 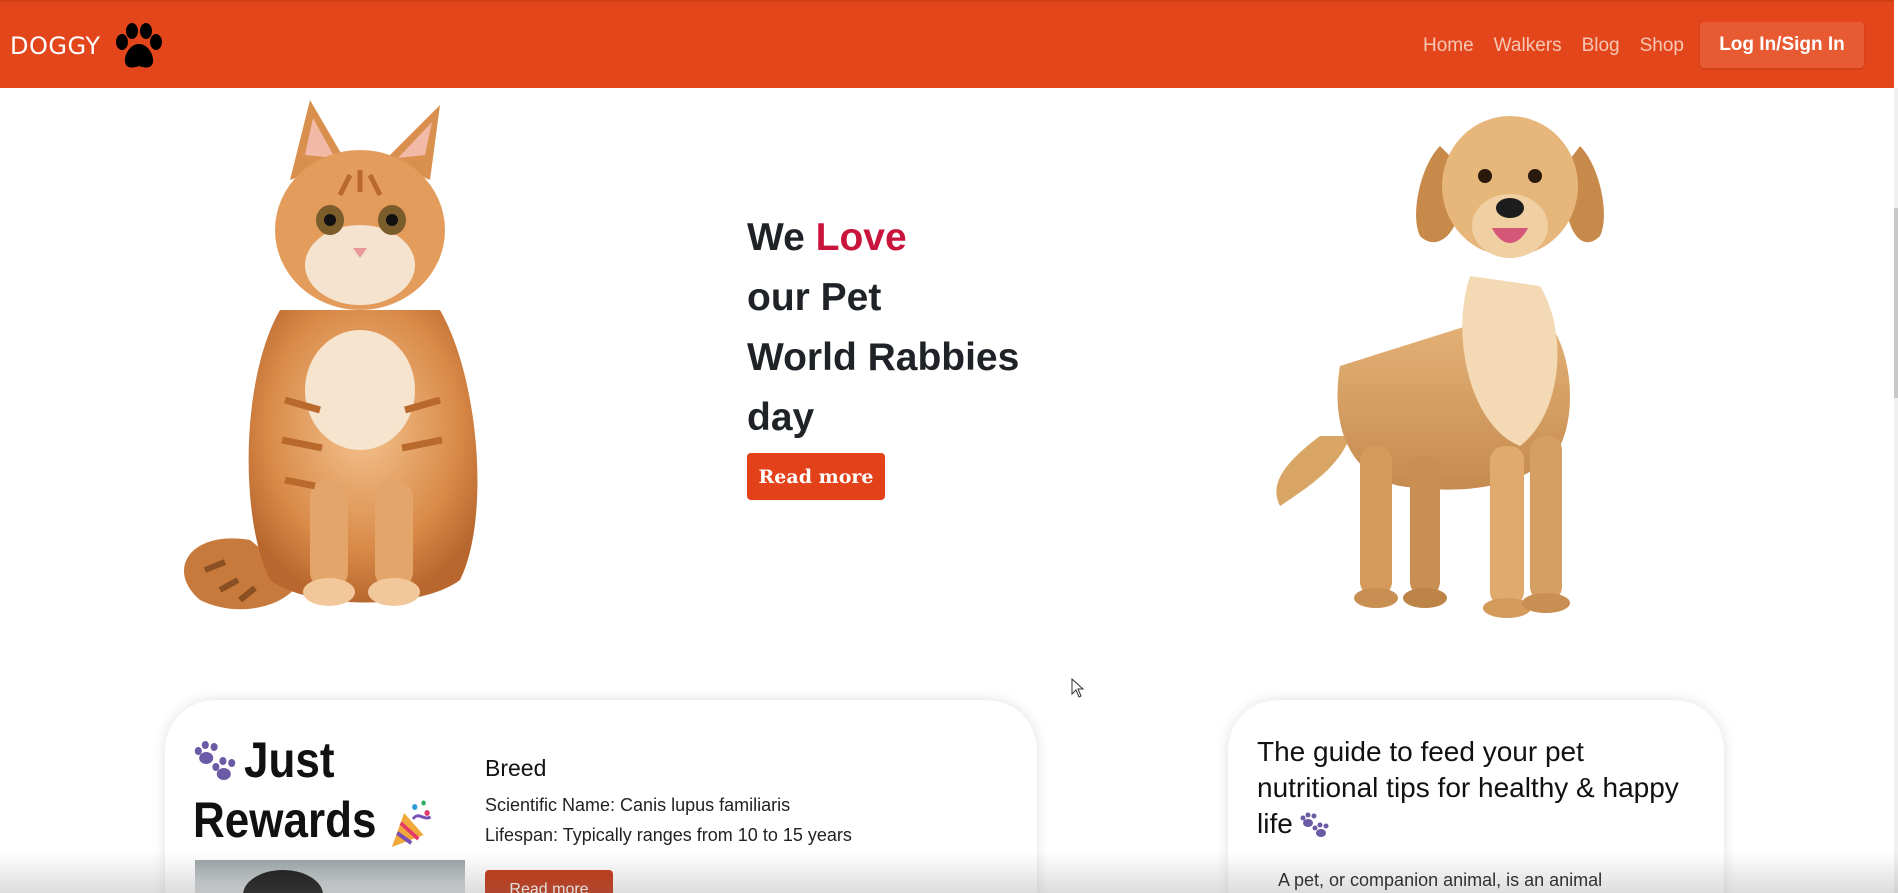 I want to click on mouse-cursor-icon, so click(x=1078, y=688).